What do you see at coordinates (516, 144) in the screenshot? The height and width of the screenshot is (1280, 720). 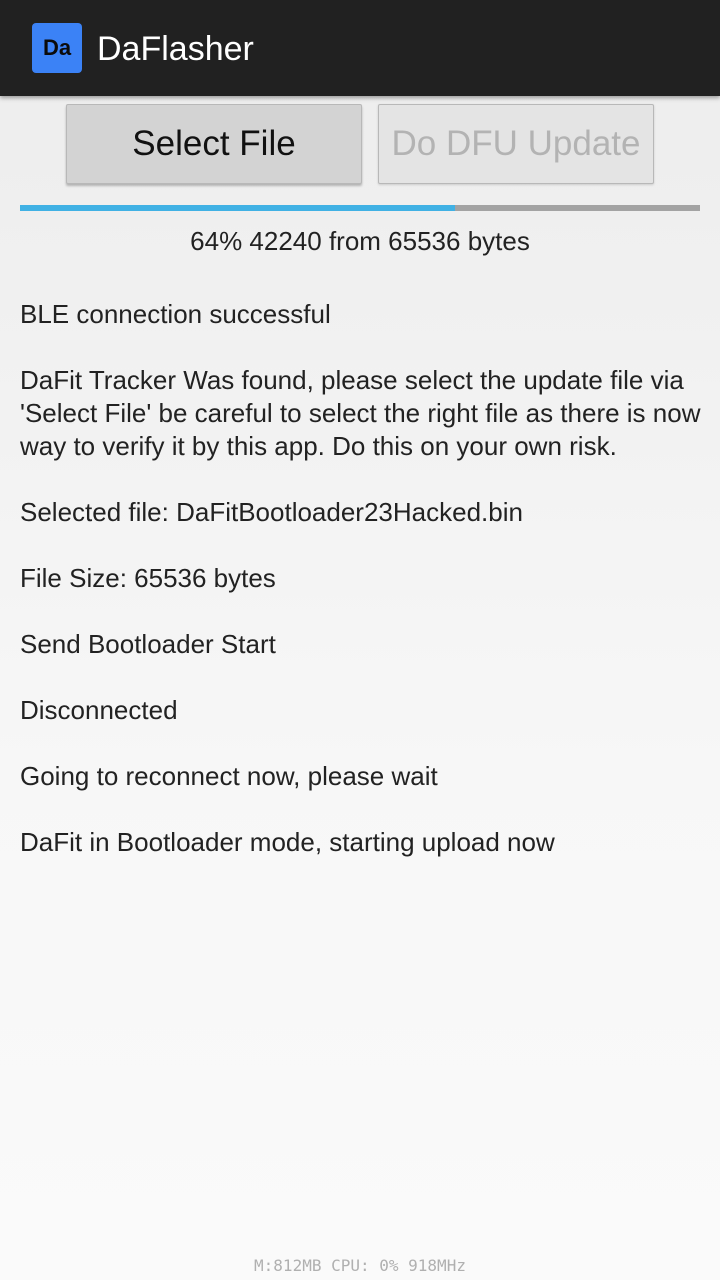 I see `dfu-update-button: Do DFU Update` at bounding box center [516, 144].